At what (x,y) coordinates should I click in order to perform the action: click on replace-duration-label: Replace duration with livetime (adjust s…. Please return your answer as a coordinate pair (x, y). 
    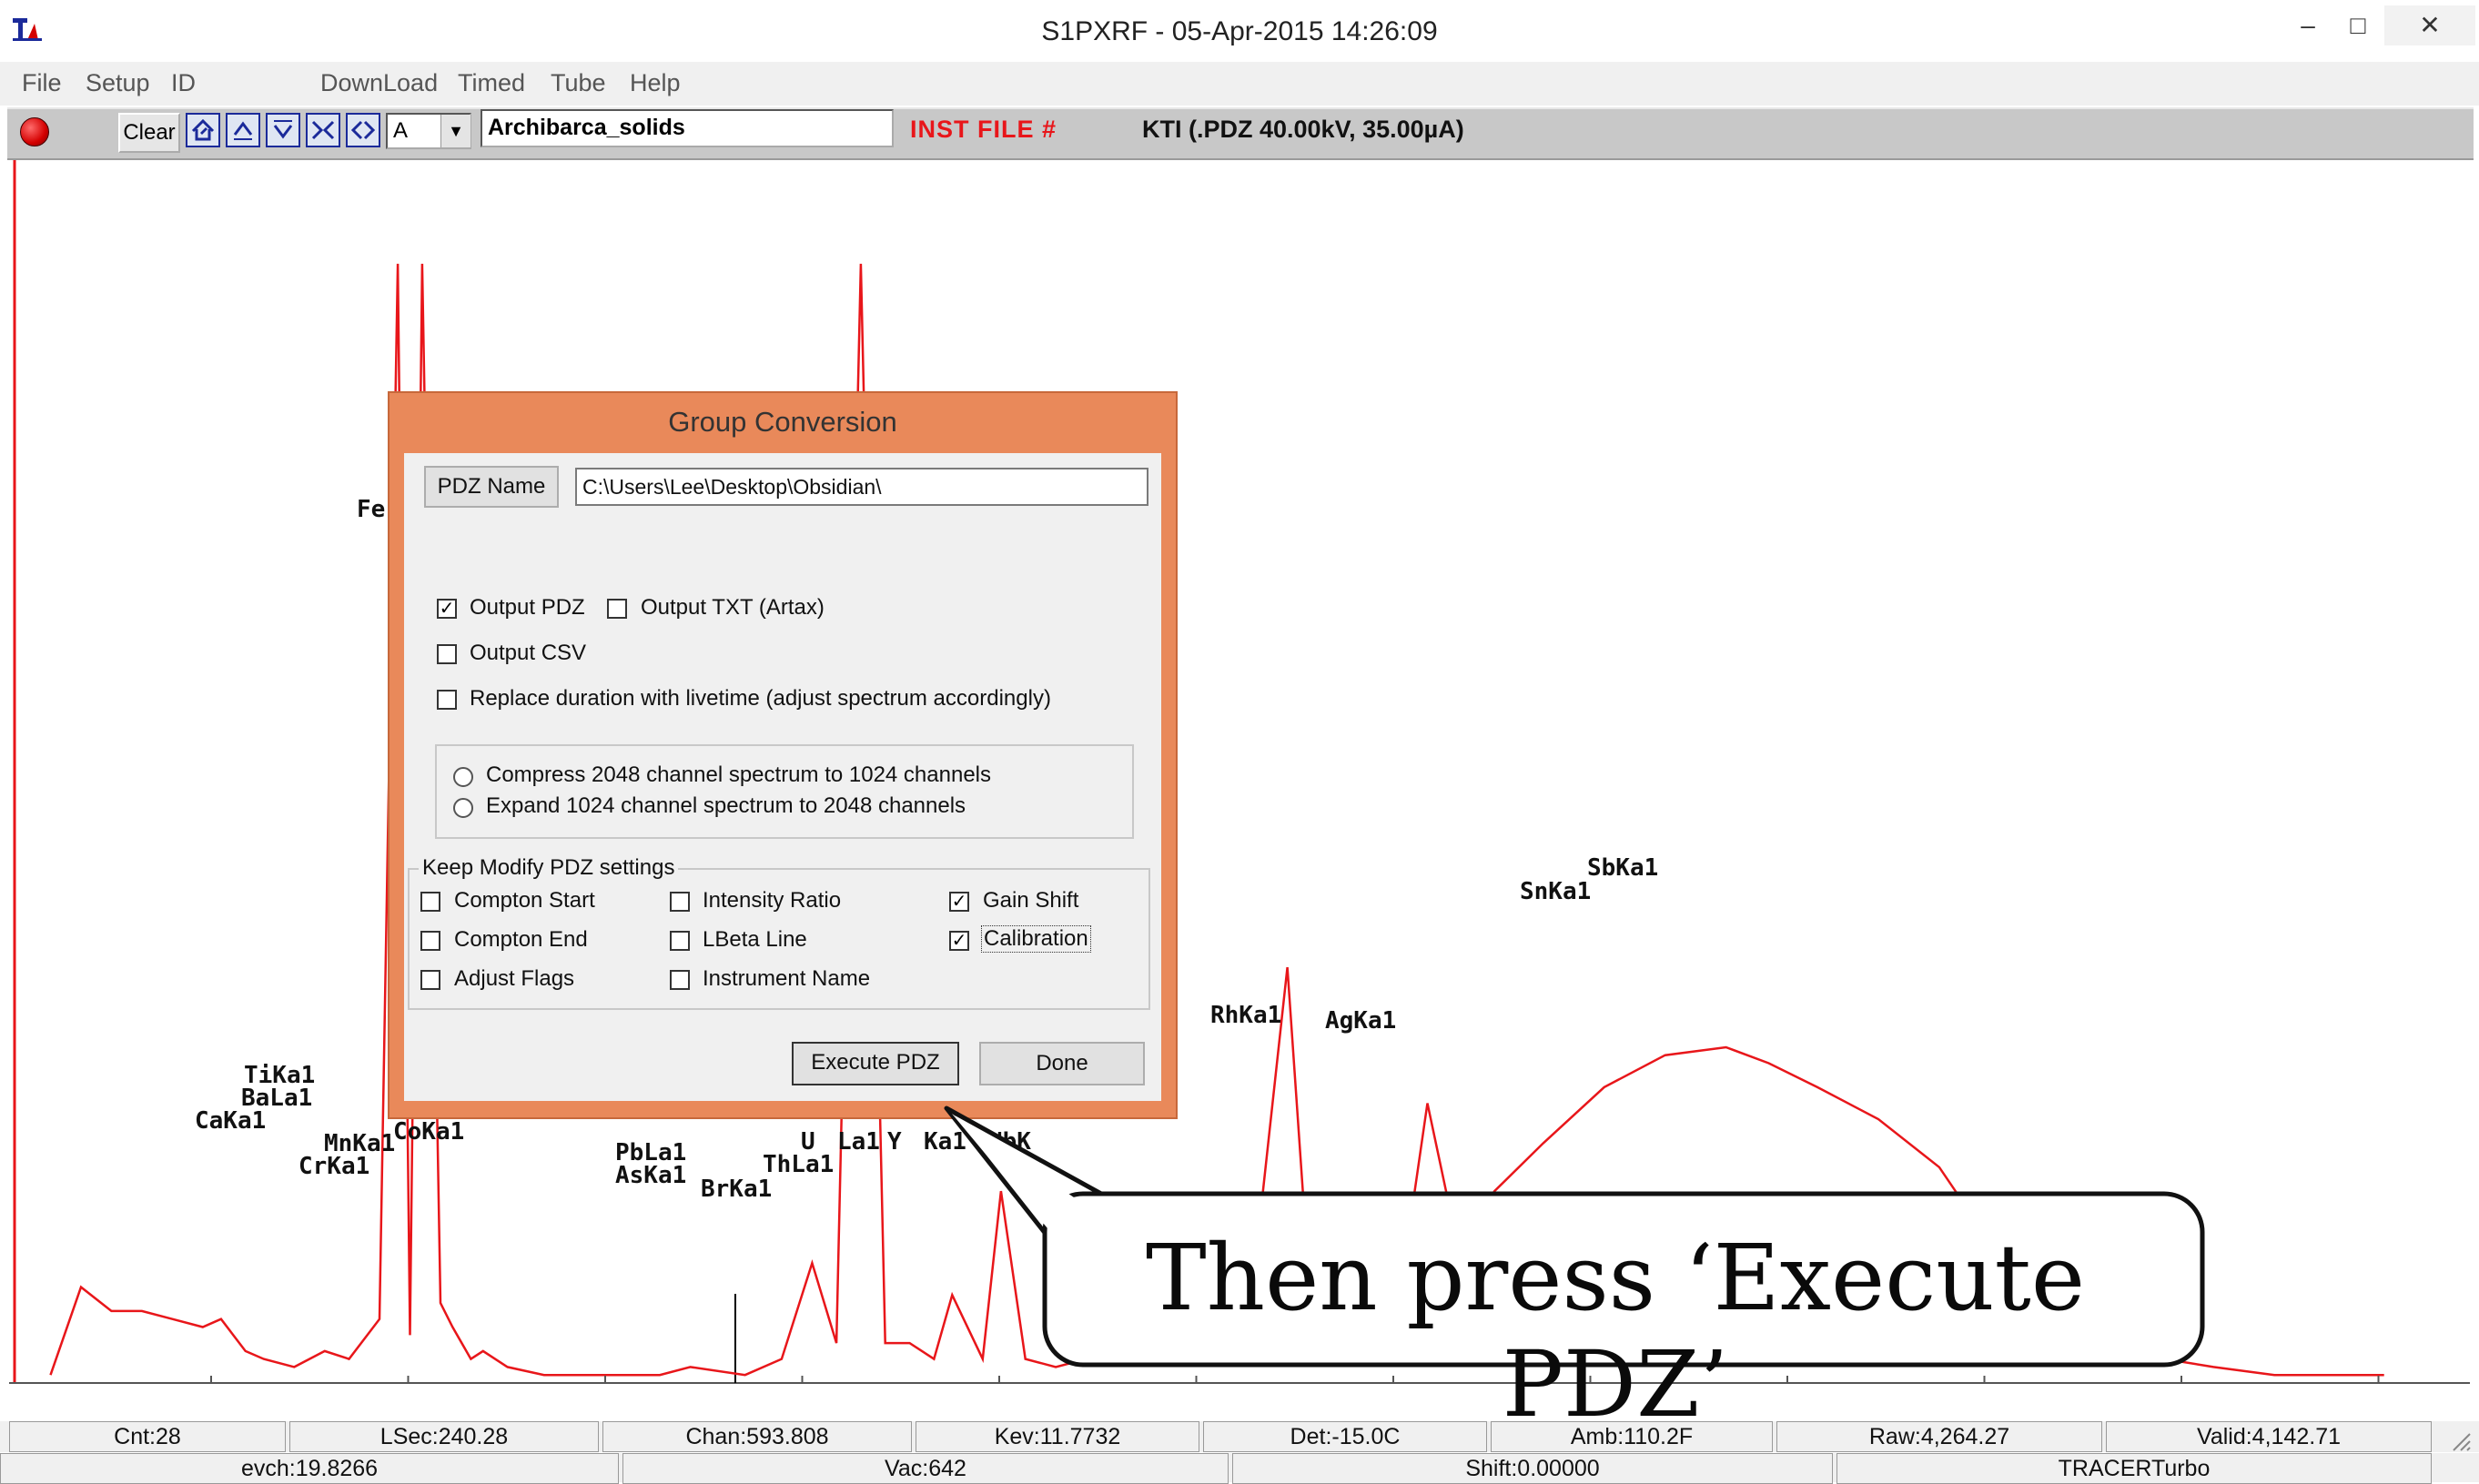
    Looking at the image, I should click on (760, 698).